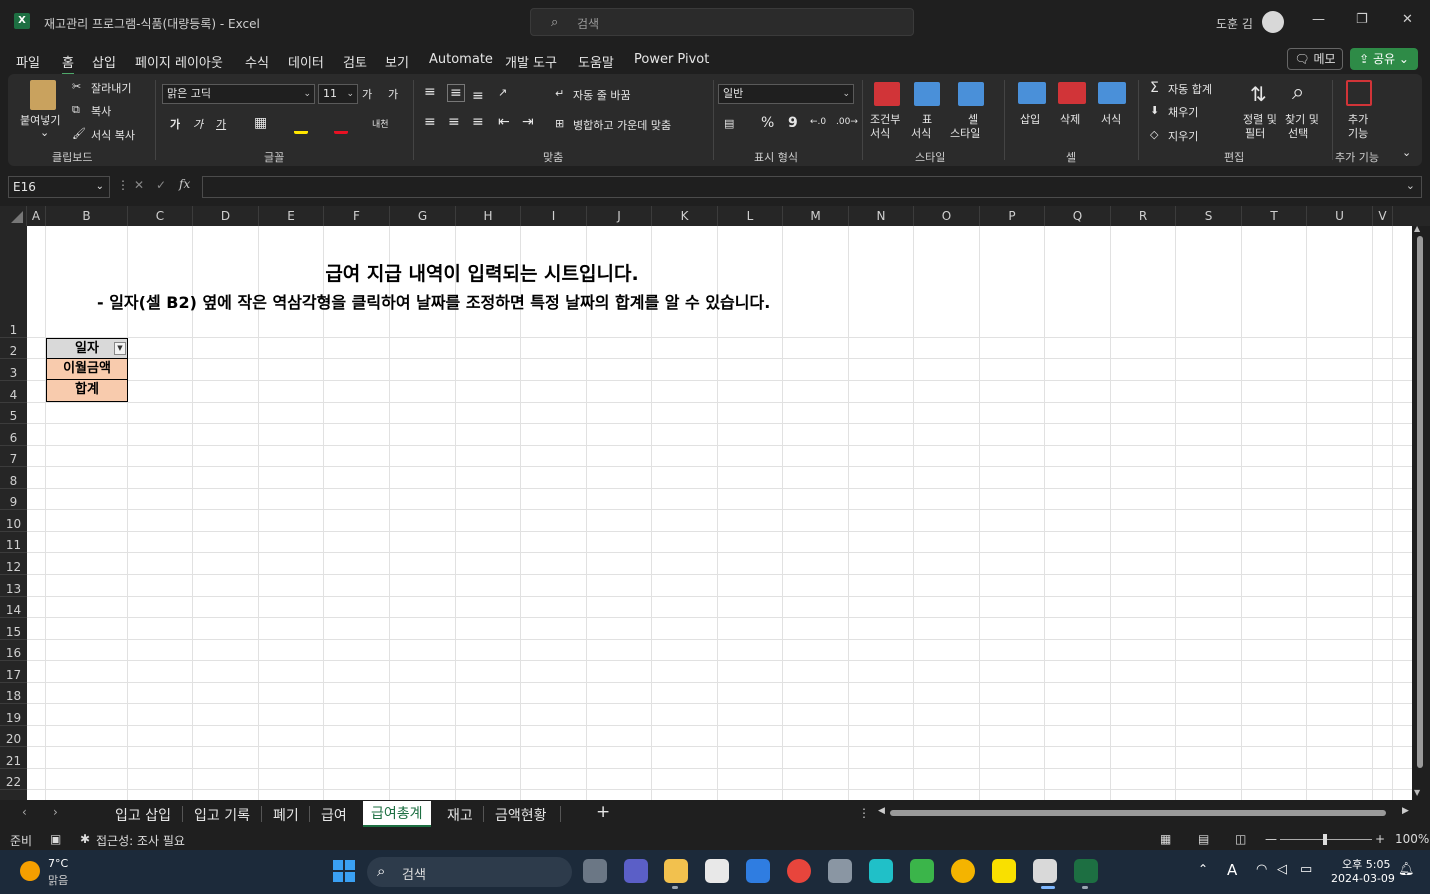 This screenshot has height=894, width=1430. Describe the element at coordinates (1340, 216) in the screenshot. I see `column-header: U` at that location.